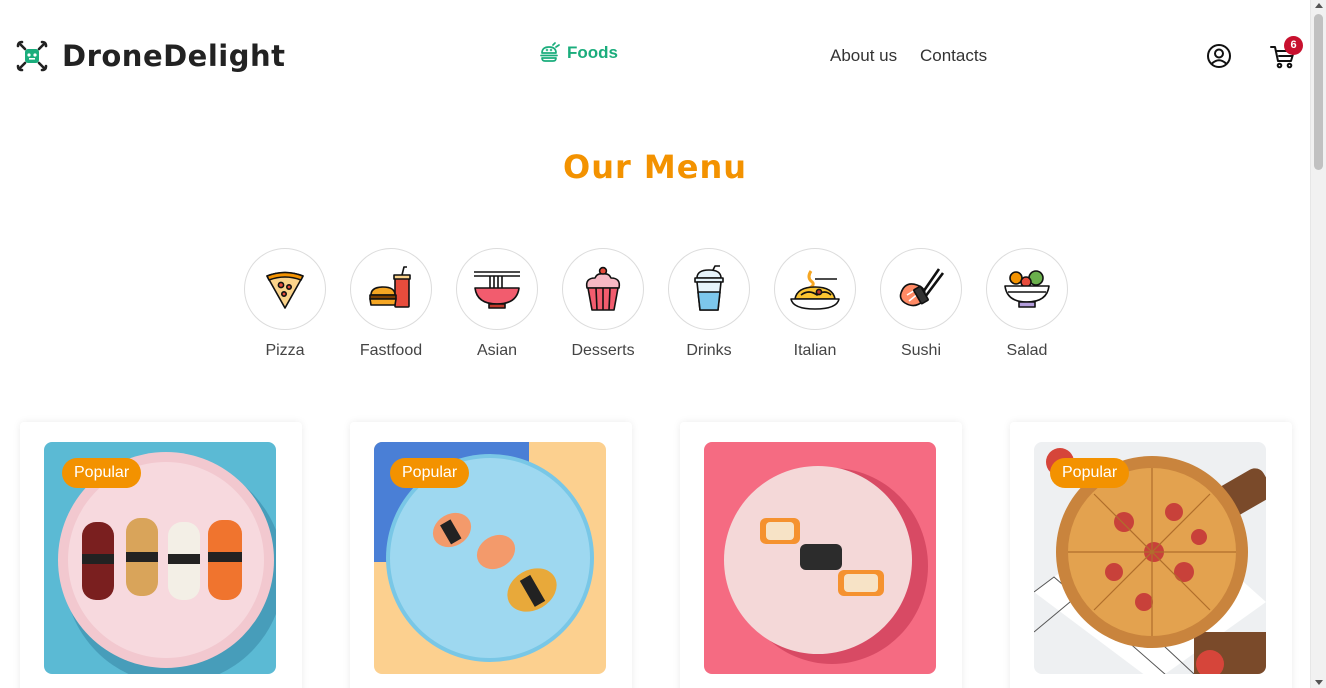 Image resolution: width=1326 pixels, height=688 pixels. What do you see at coordinates (285, 350) in the screenshot?
I see `category-label: Pizza` at bounding box center [285, 350].